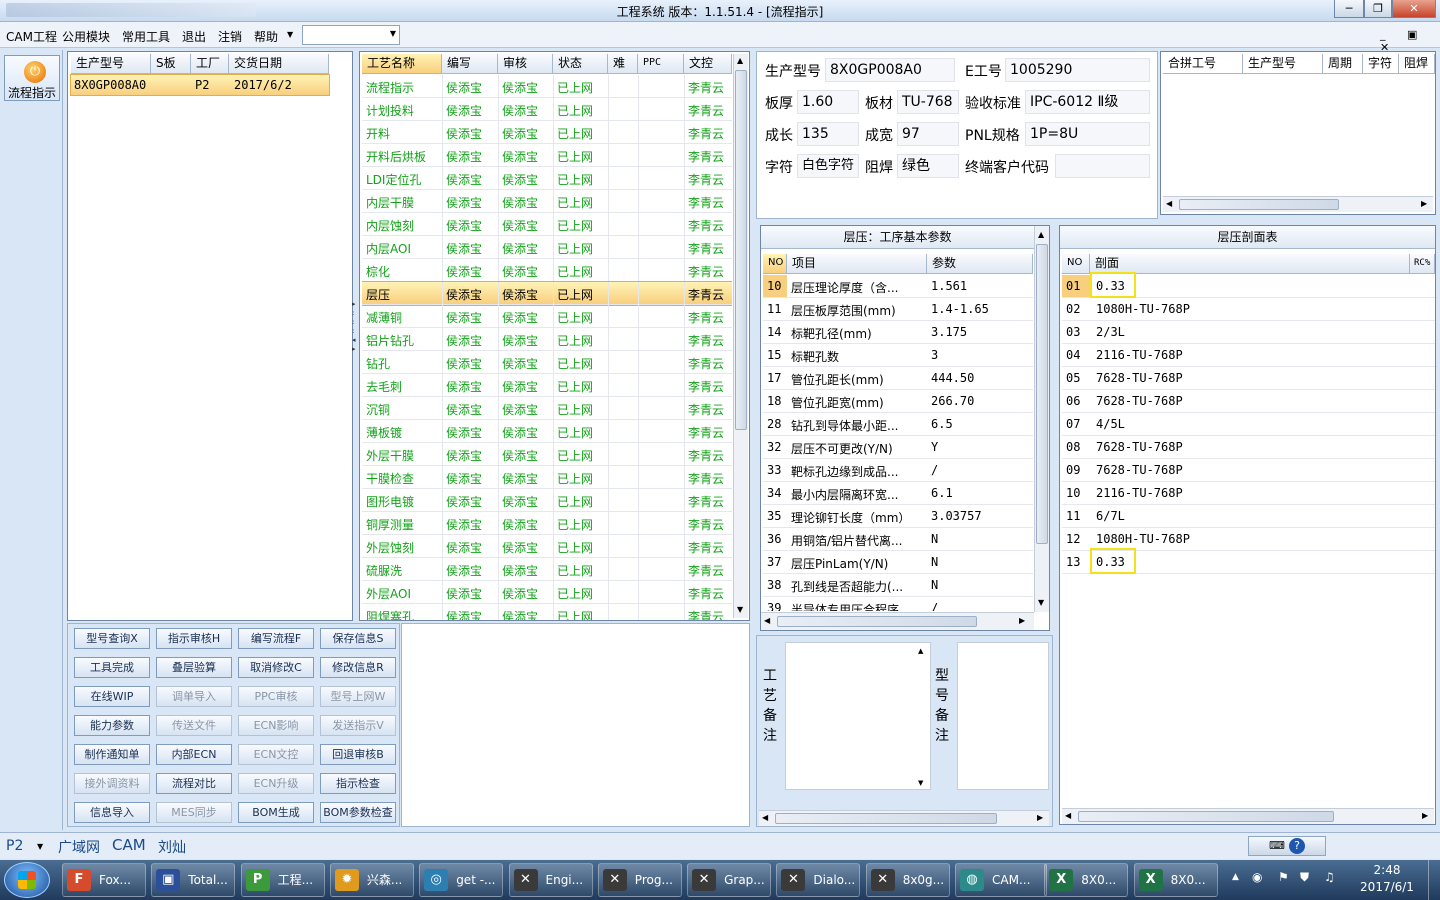 The height and width of the screenshot is (900, 1440). Describe the element at coordinates (928, 166) in the screenshot. I see `mask-field: 绿色` at that location.